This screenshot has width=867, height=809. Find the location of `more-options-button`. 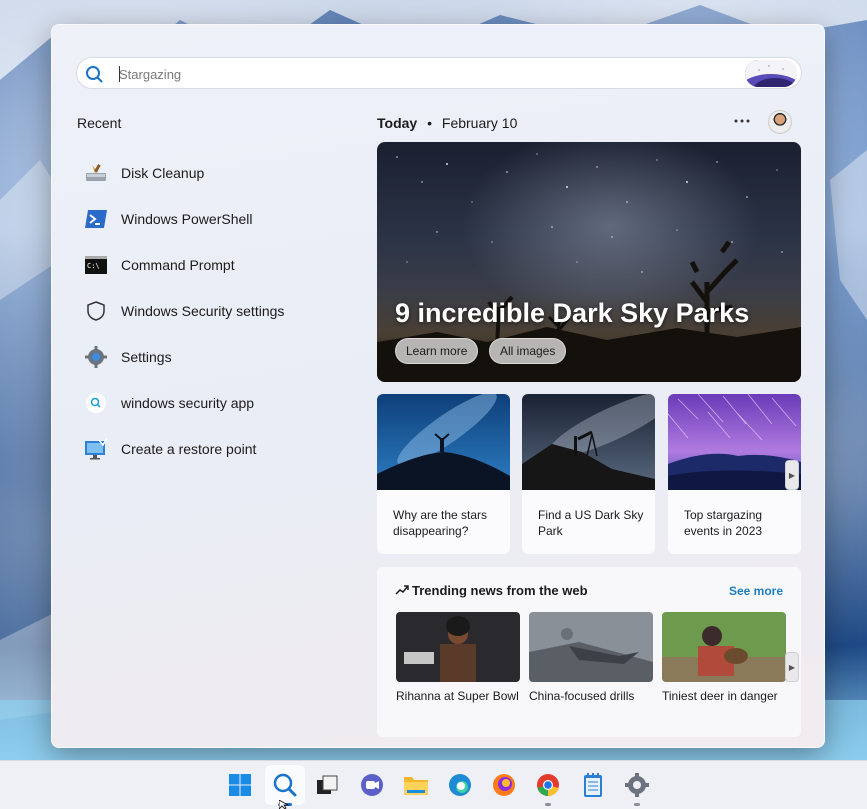

more-options-button is located at coordinates (742, 121).